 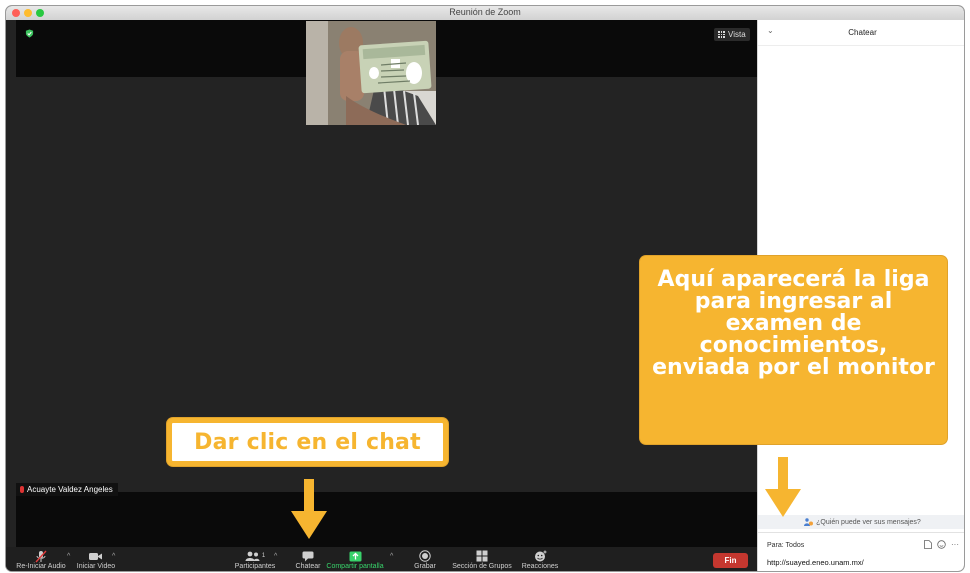 What do you see at coordinates (41, 566) in the screenshot?
I see `audio-button-label: Re-Iniciar Audio` at bounding box center [41, 566].